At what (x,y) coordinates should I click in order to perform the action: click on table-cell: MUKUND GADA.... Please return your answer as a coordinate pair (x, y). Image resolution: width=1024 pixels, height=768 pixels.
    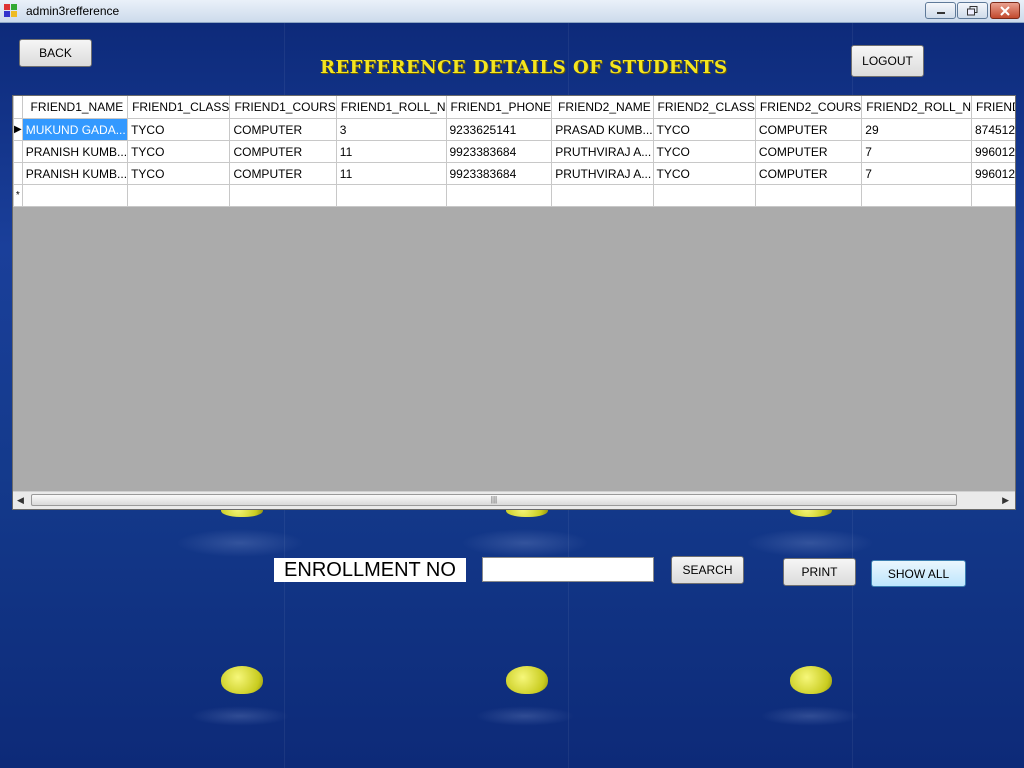
    Looking at the image, I should click on (75, 129).